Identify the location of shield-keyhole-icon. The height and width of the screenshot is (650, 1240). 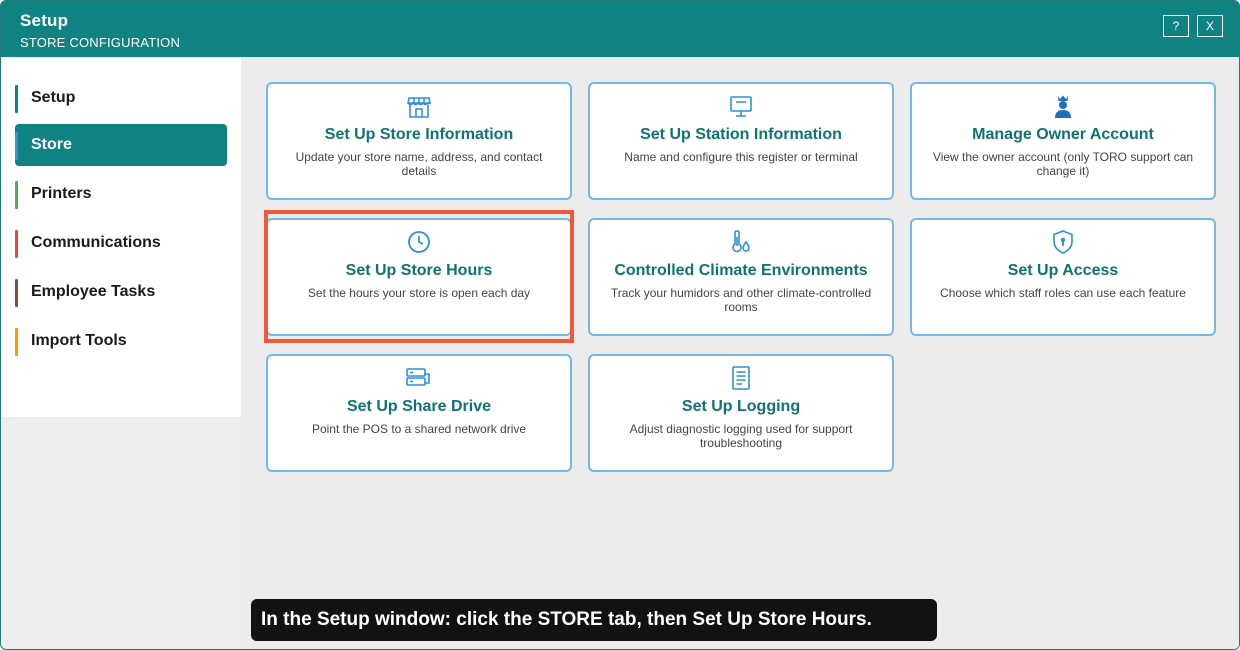
(1063, 242).